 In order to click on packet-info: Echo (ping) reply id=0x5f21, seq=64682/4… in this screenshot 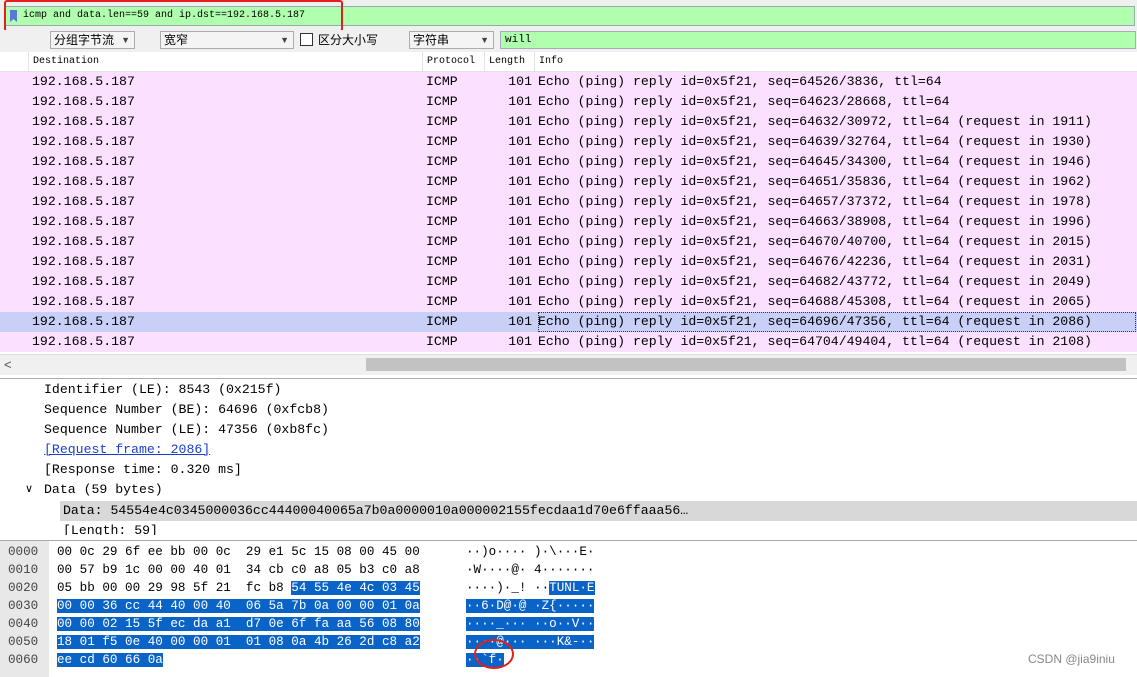, I will do `click(815, 281)`.